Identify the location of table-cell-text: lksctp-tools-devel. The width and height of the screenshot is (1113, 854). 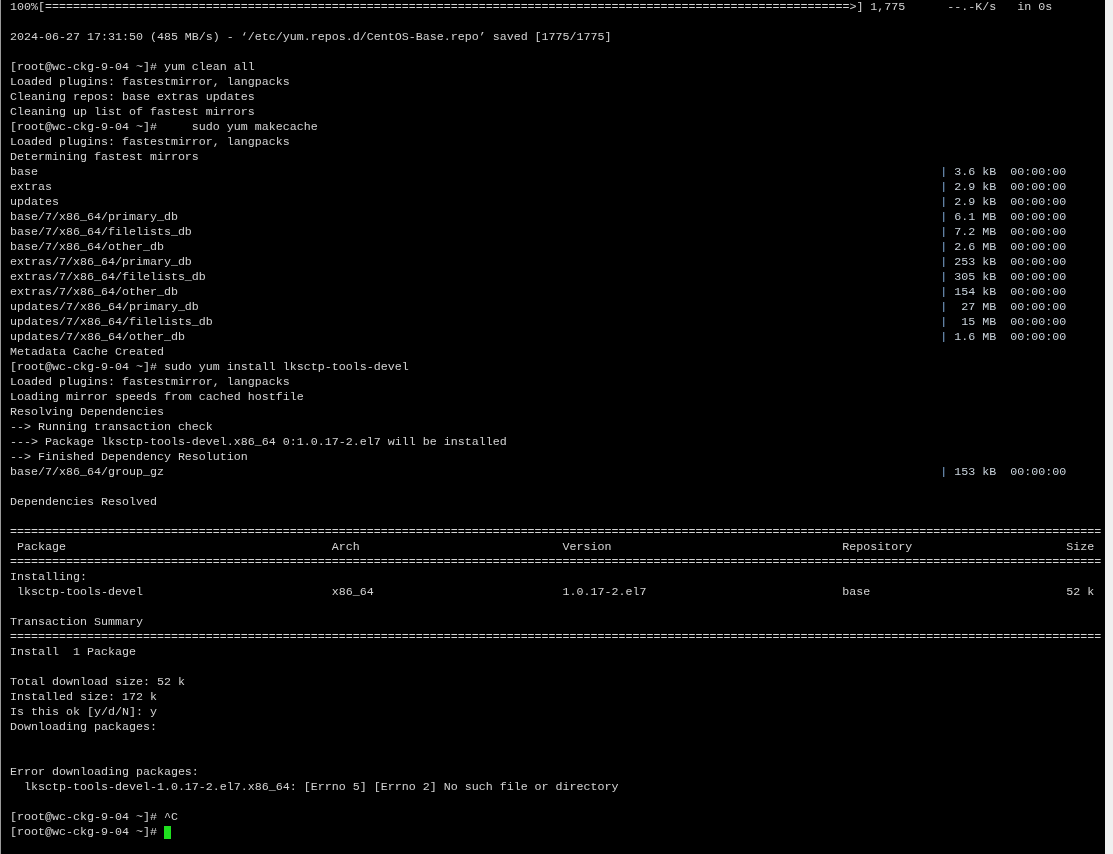
(80, 592).